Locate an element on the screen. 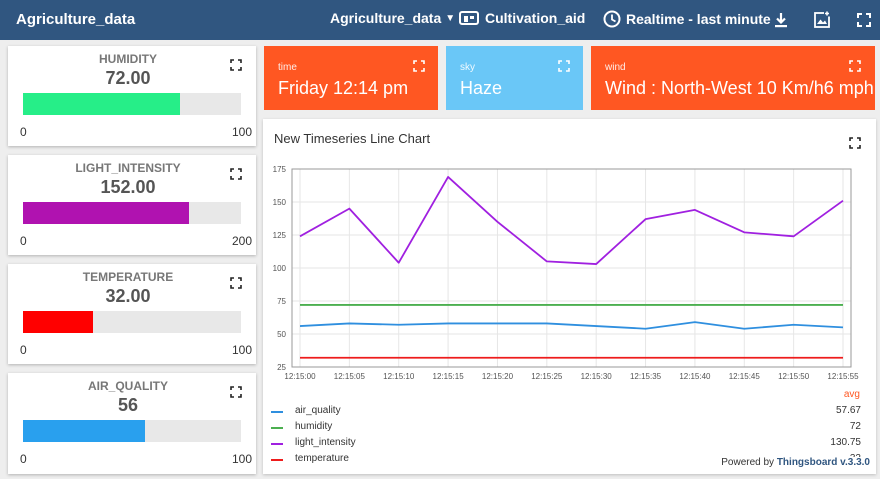 The width and height of the screenshot is (880, 479). dashboard-title: Agriculture_data is located at coordinates (76, 19).